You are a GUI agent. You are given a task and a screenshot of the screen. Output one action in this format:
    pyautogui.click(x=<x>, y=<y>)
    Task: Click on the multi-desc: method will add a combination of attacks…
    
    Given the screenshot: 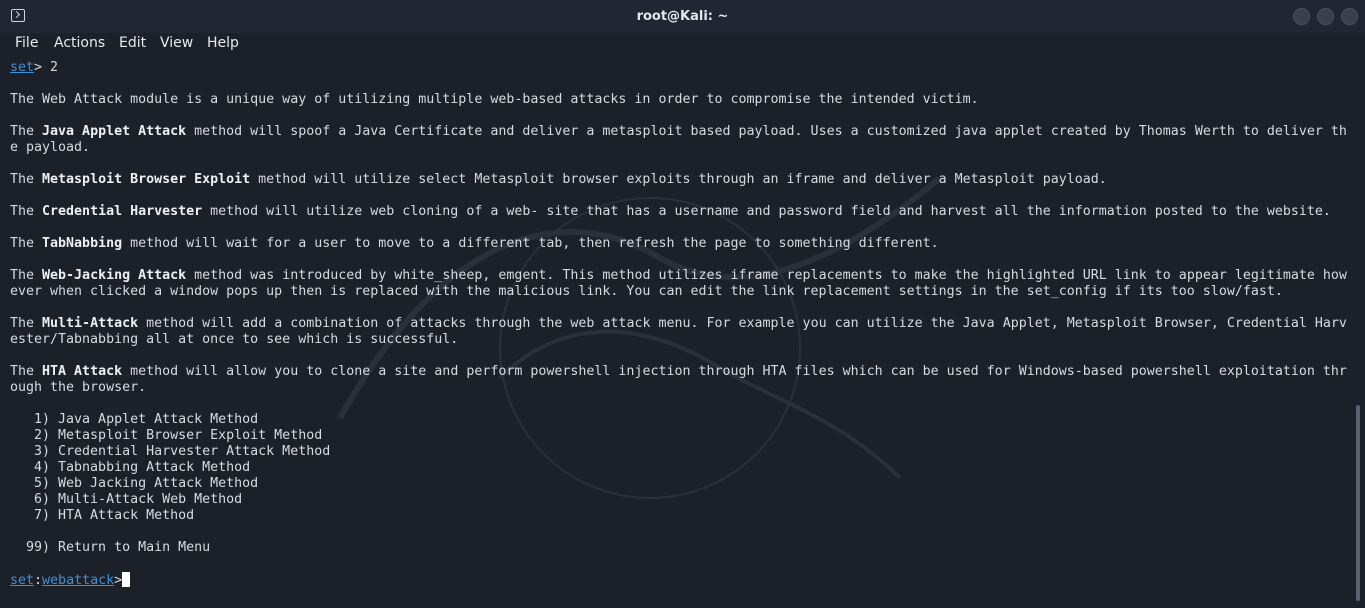 What is the action you would take?
    pyautogui.click(x=742, y=323)
    